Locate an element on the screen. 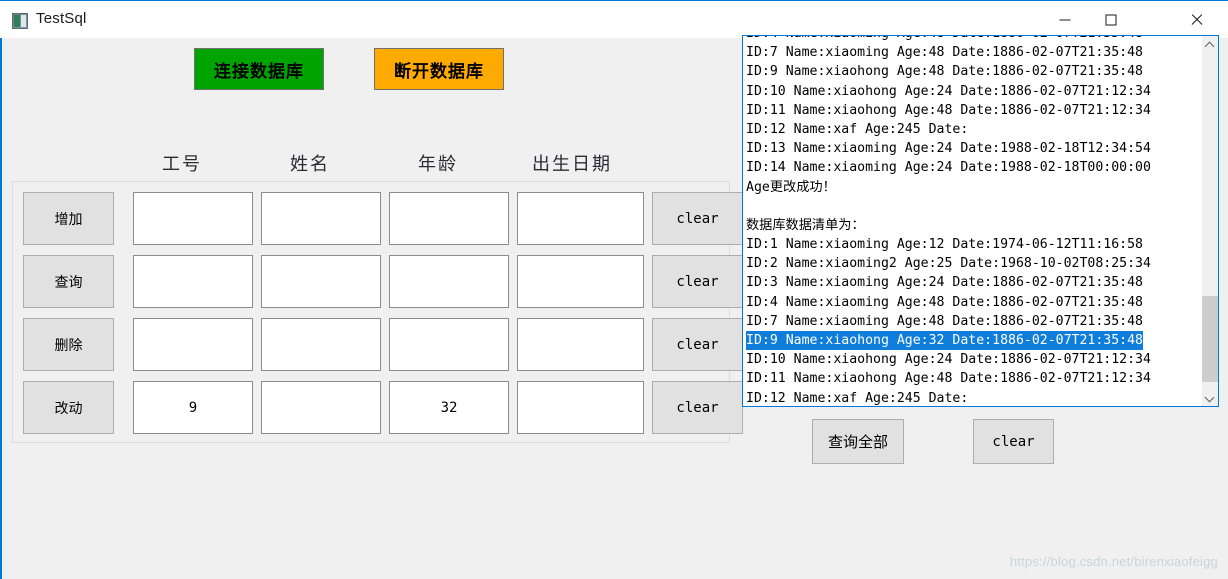 The image size is (1228, 579). query-all-button: 查询全部 is located at coordinates (858, 441).